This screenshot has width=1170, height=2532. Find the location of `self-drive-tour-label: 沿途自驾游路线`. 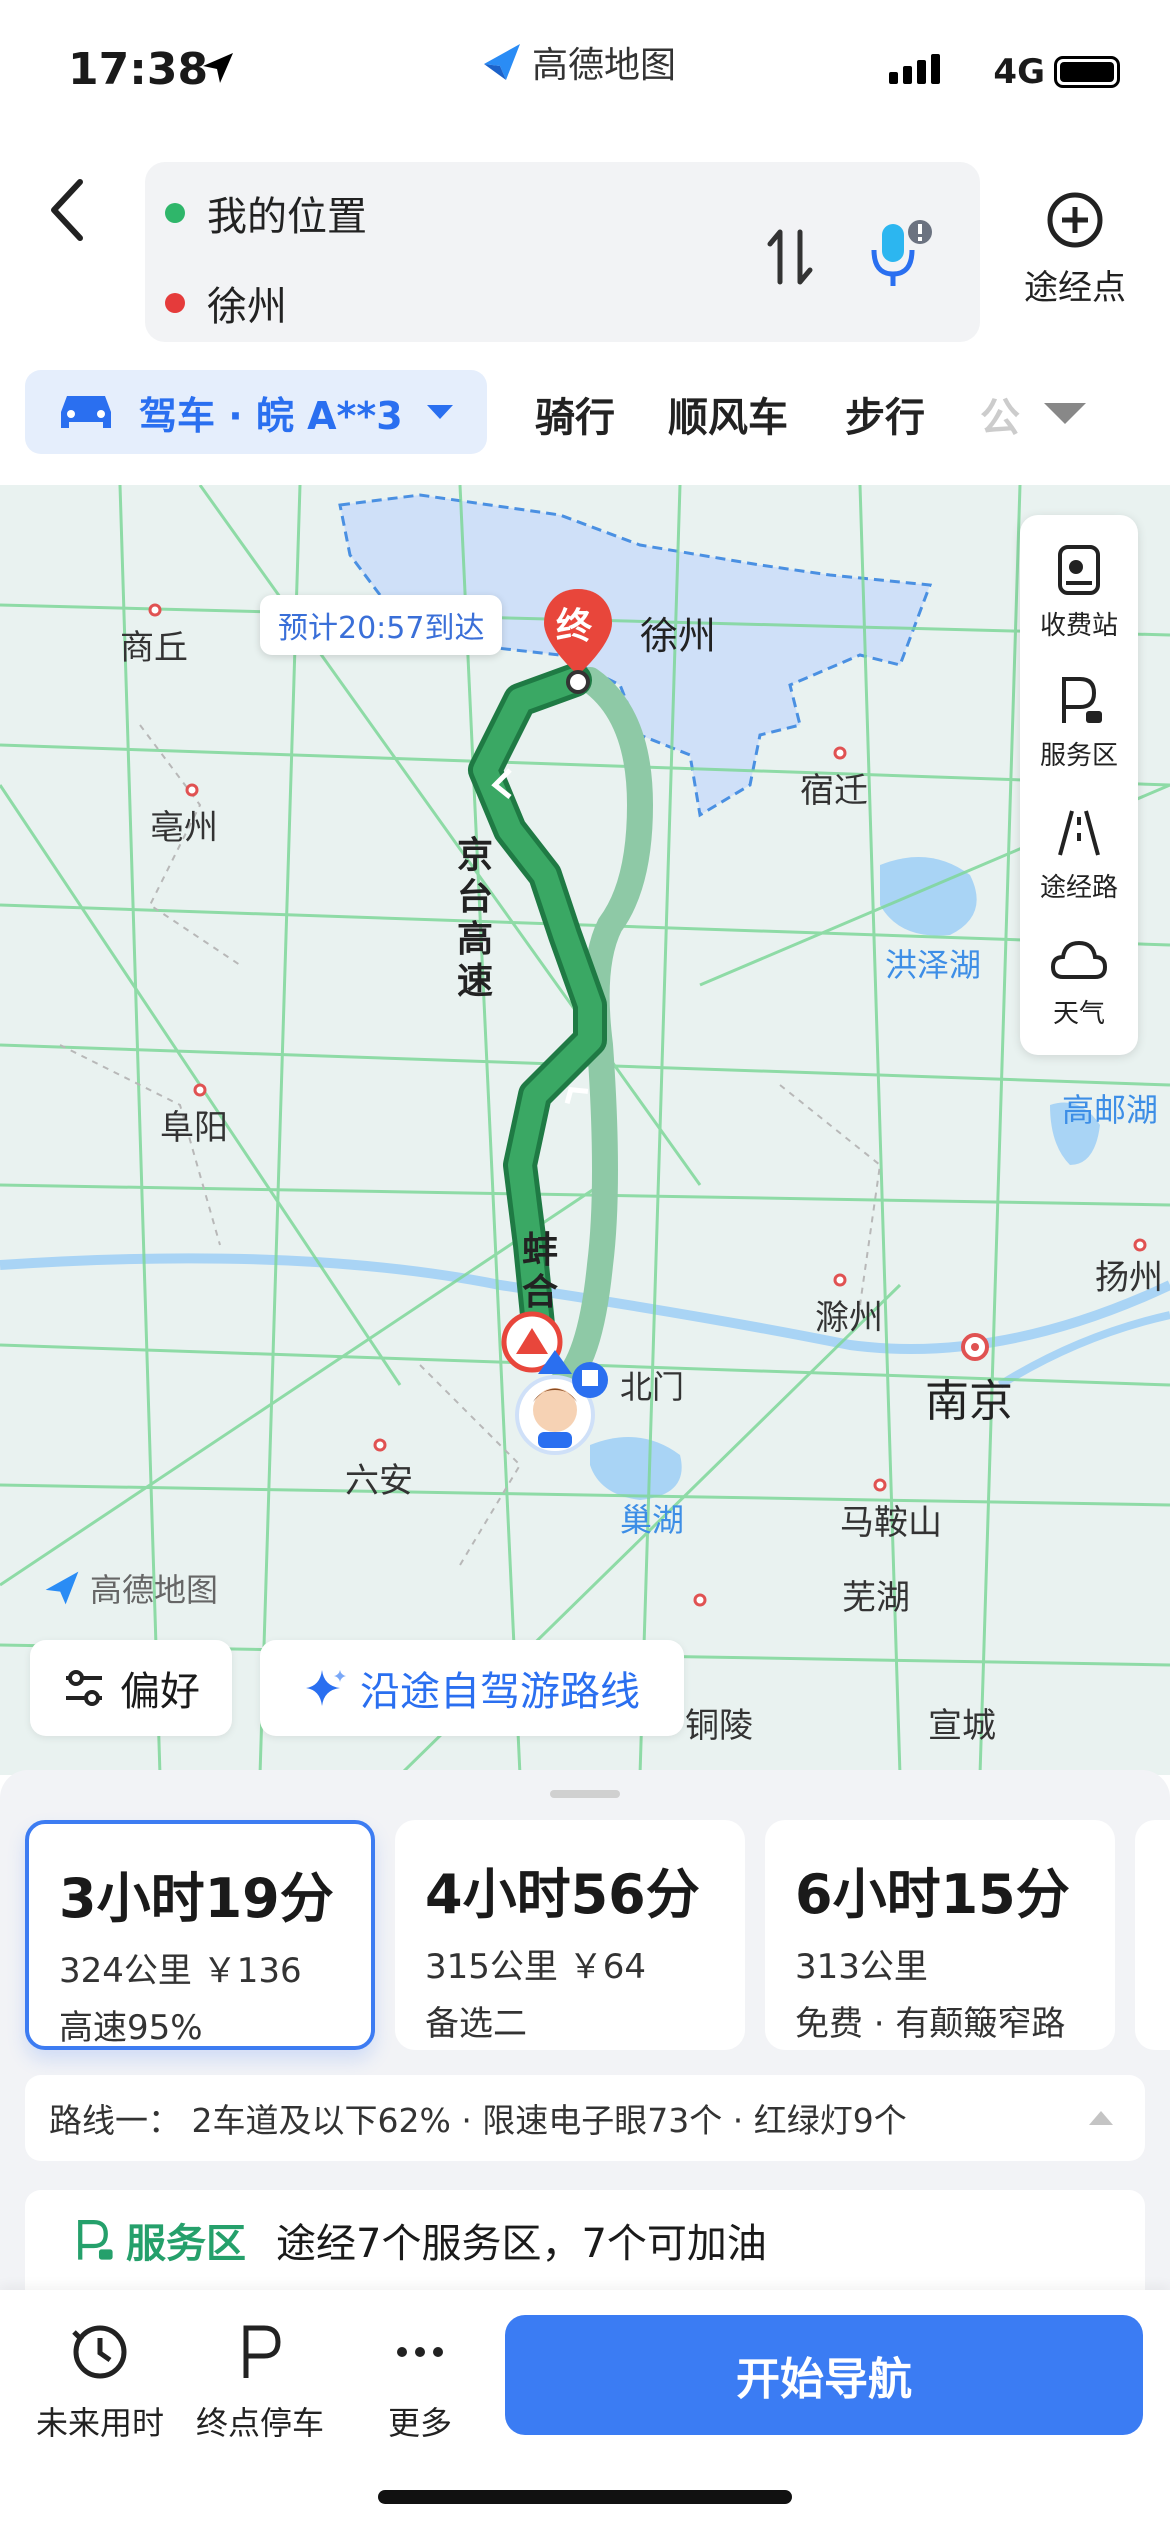

self-drive-tour-label: 沿途自驾游路线 is located at coordinates (500, 1692).